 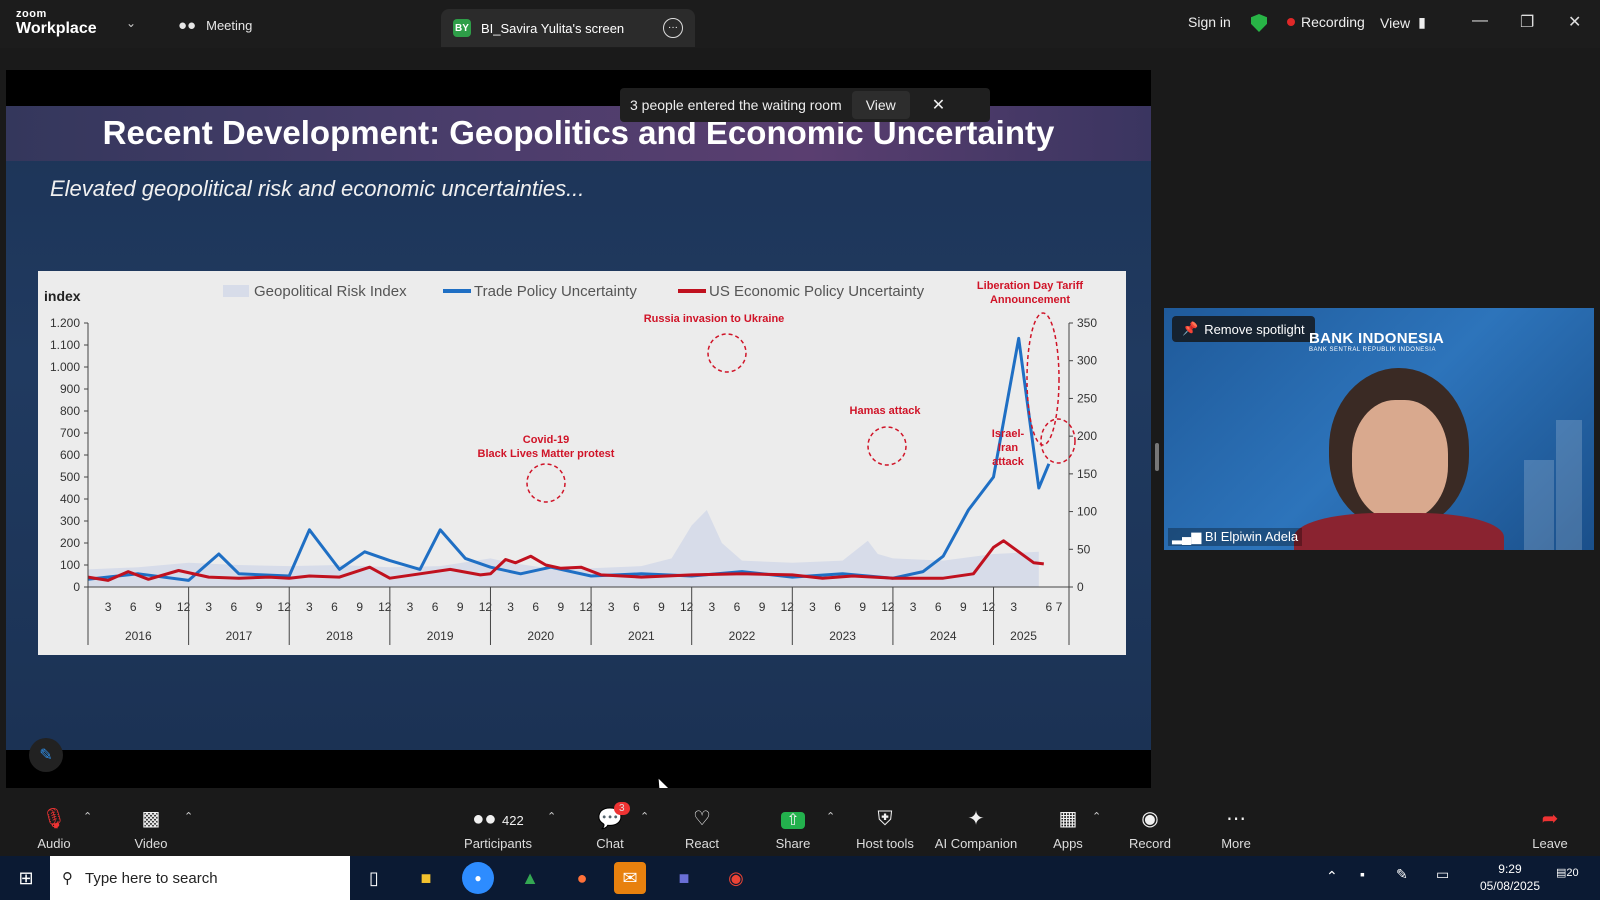 I want to click on left-tick-label: 1.100, so click(x=65, y=345).